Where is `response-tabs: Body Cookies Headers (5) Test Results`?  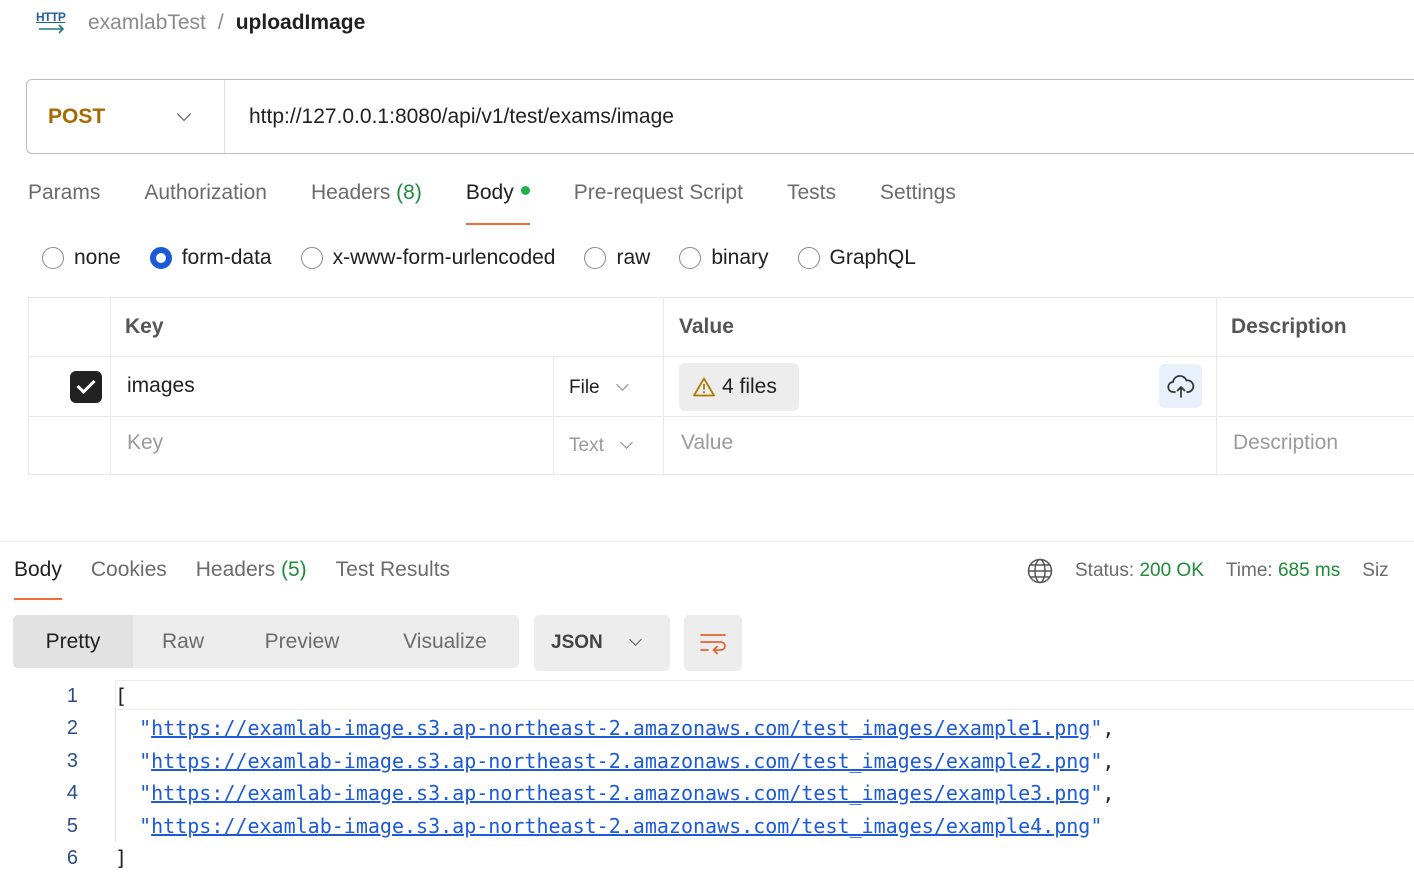
response-tabs: Body Cookies Headers (5) Test Results is located at coordinates (246, 579).